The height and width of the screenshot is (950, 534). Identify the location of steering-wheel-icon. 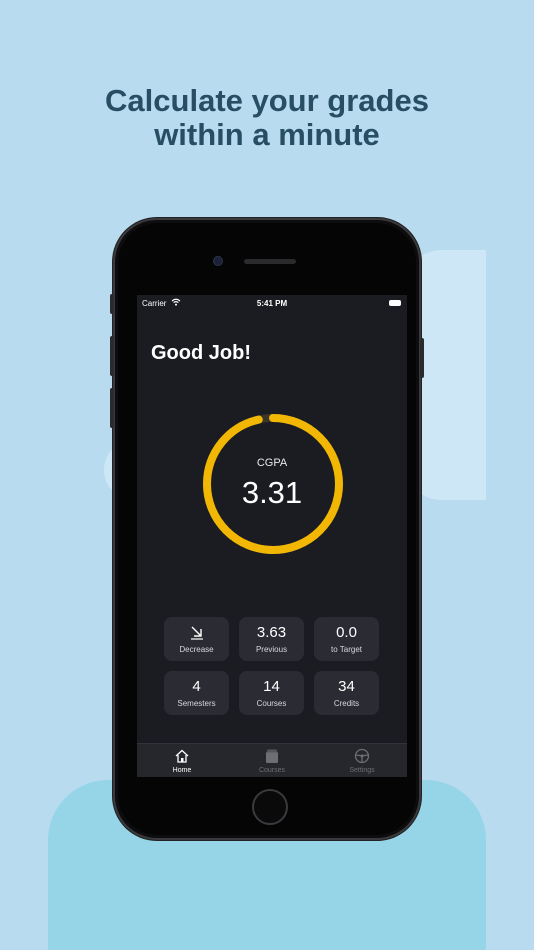
(362, 756).